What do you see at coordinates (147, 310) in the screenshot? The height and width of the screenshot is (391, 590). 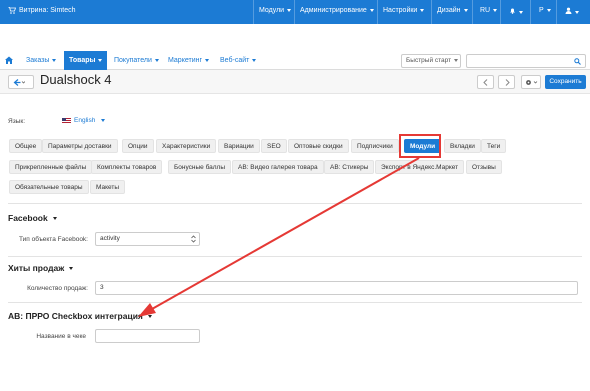 I see `arrow-head` at bounding box center [147, 310].